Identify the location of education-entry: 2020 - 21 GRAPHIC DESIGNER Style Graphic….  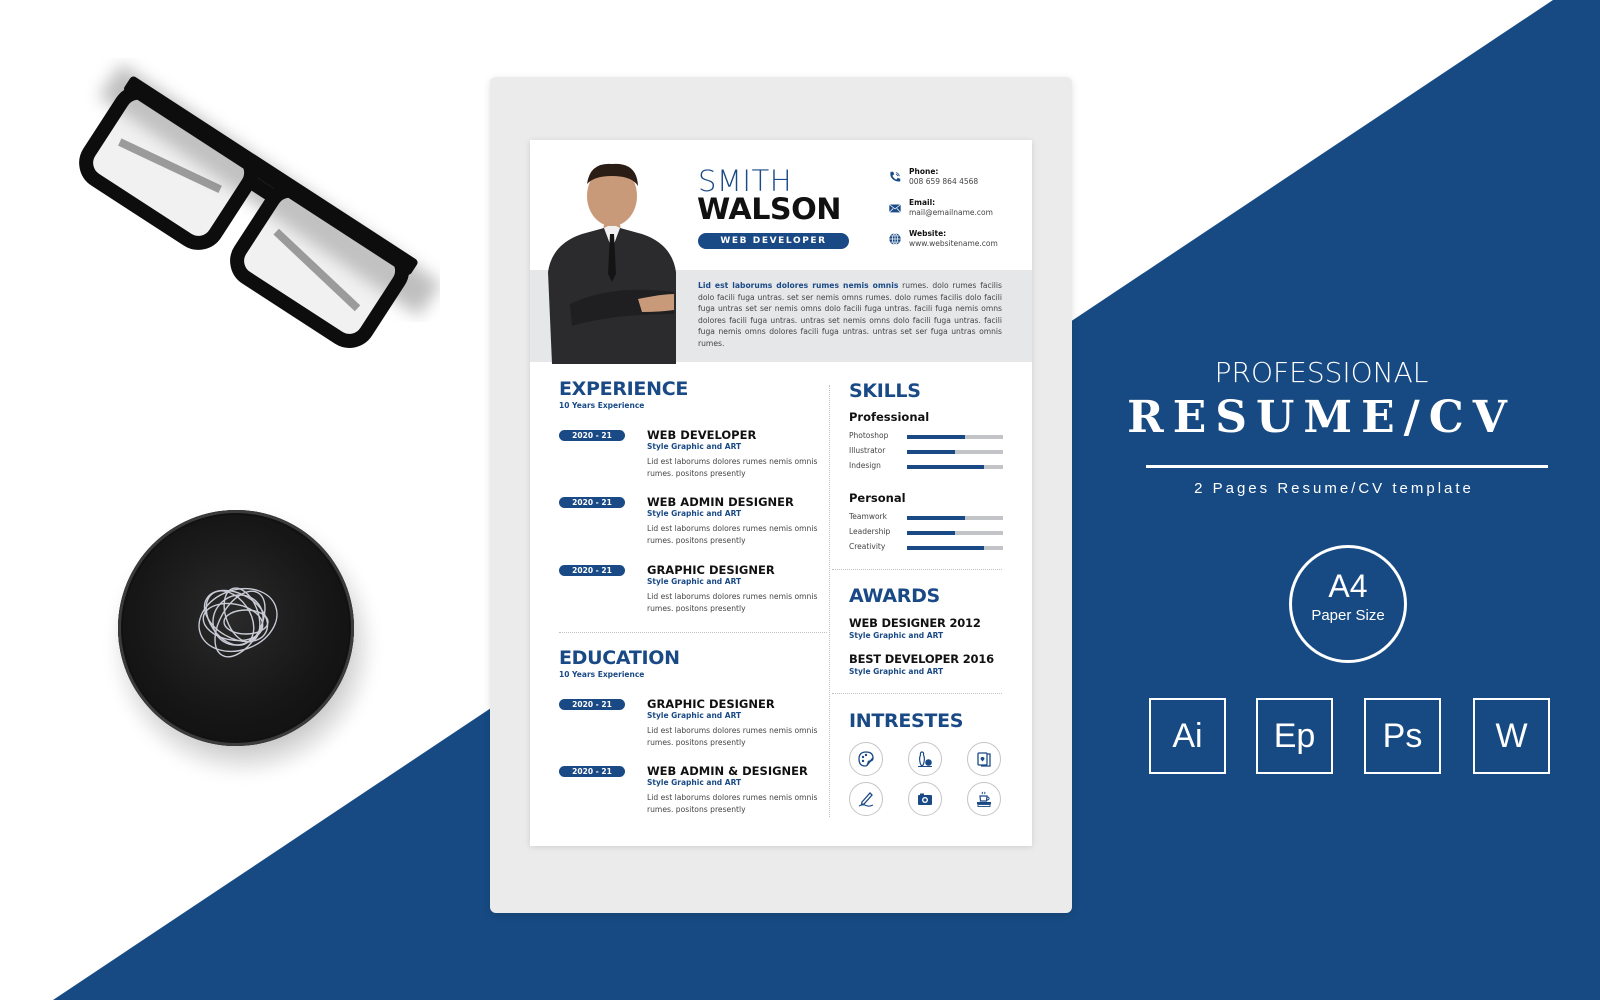
(689, 728).